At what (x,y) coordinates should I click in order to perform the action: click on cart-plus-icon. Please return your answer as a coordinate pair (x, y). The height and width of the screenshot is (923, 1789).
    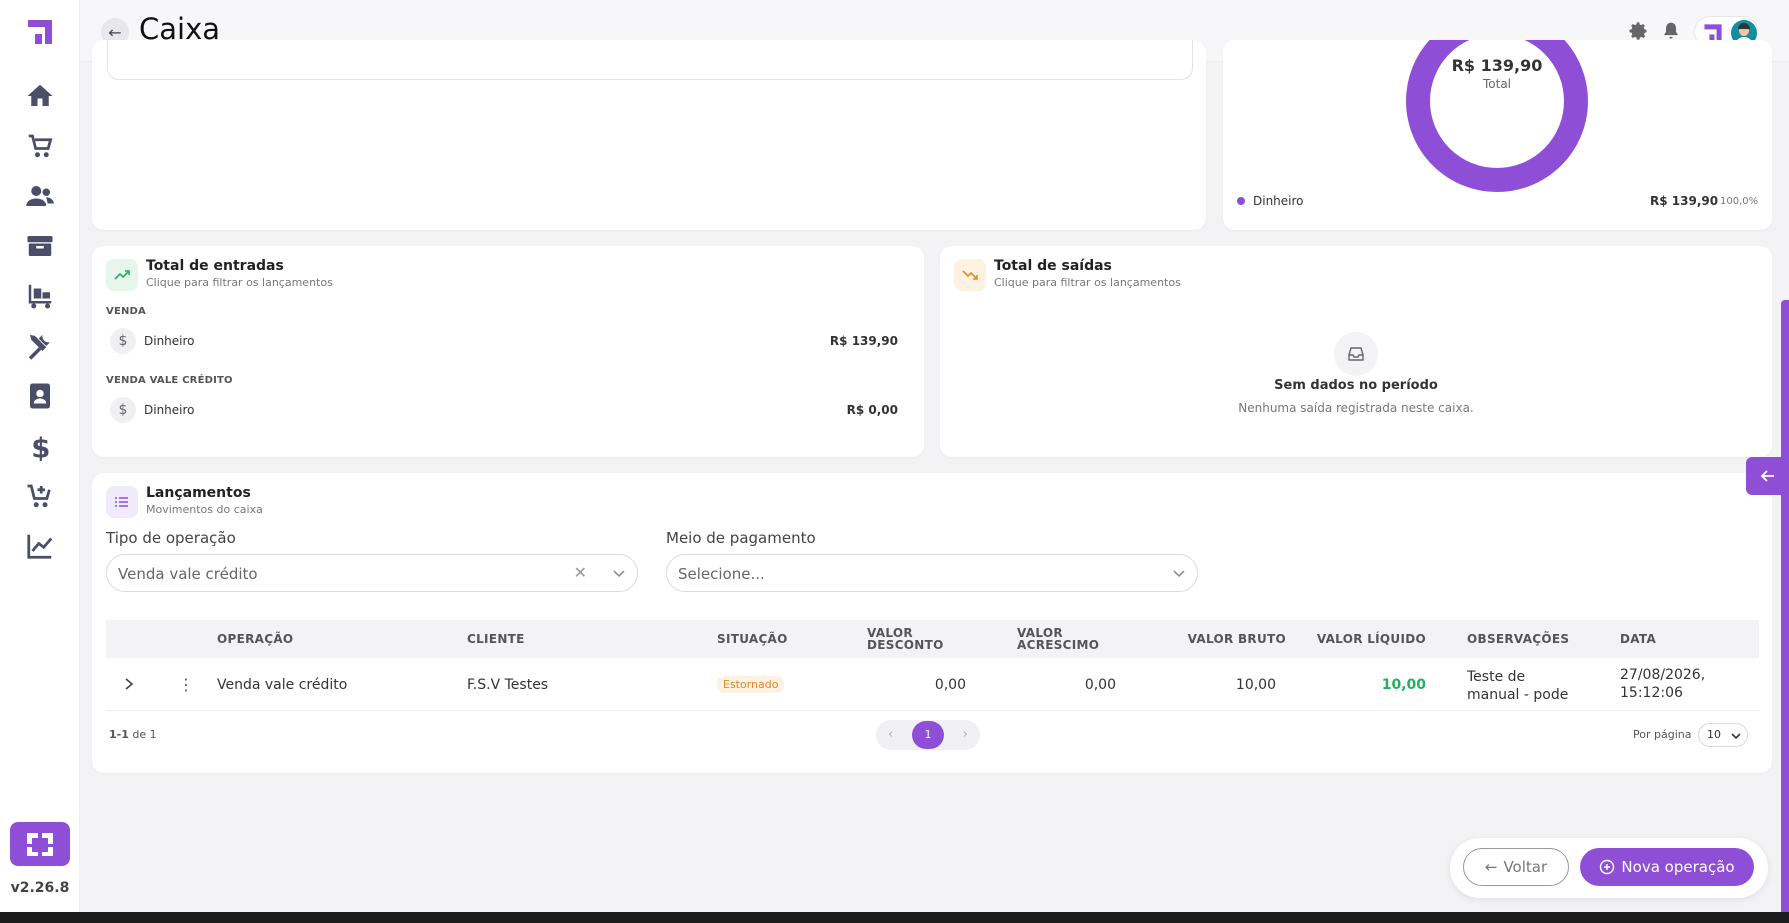
    Looking at the image, I should click on (40, 496).